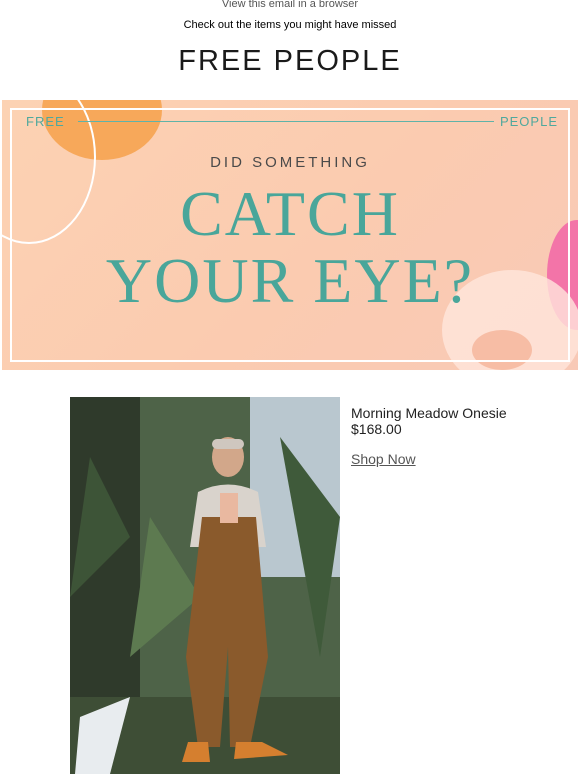 This screenshot has width=580, height=774. What do you see at coordinates (286, 121) in the screenshot?
I see `hero-divider-line` at bounding box center [286, 121].